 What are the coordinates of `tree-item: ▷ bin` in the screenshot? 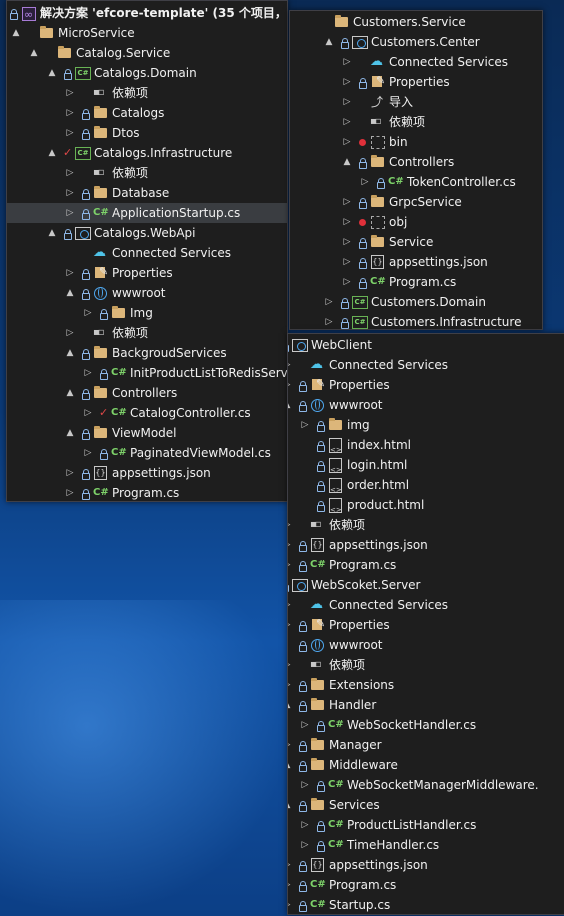 It's located at (416, 142).